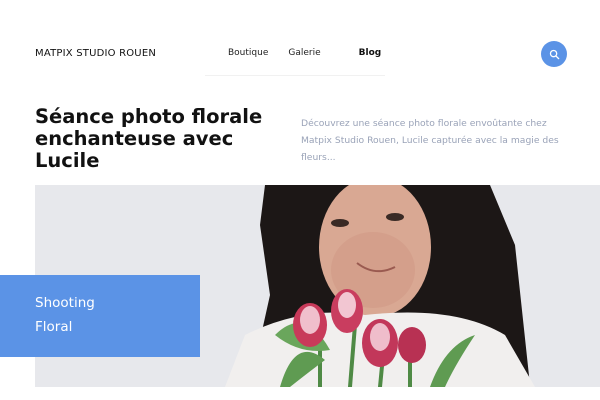  I want to click on badge-label-line1: Shooting, so click(65, 303).